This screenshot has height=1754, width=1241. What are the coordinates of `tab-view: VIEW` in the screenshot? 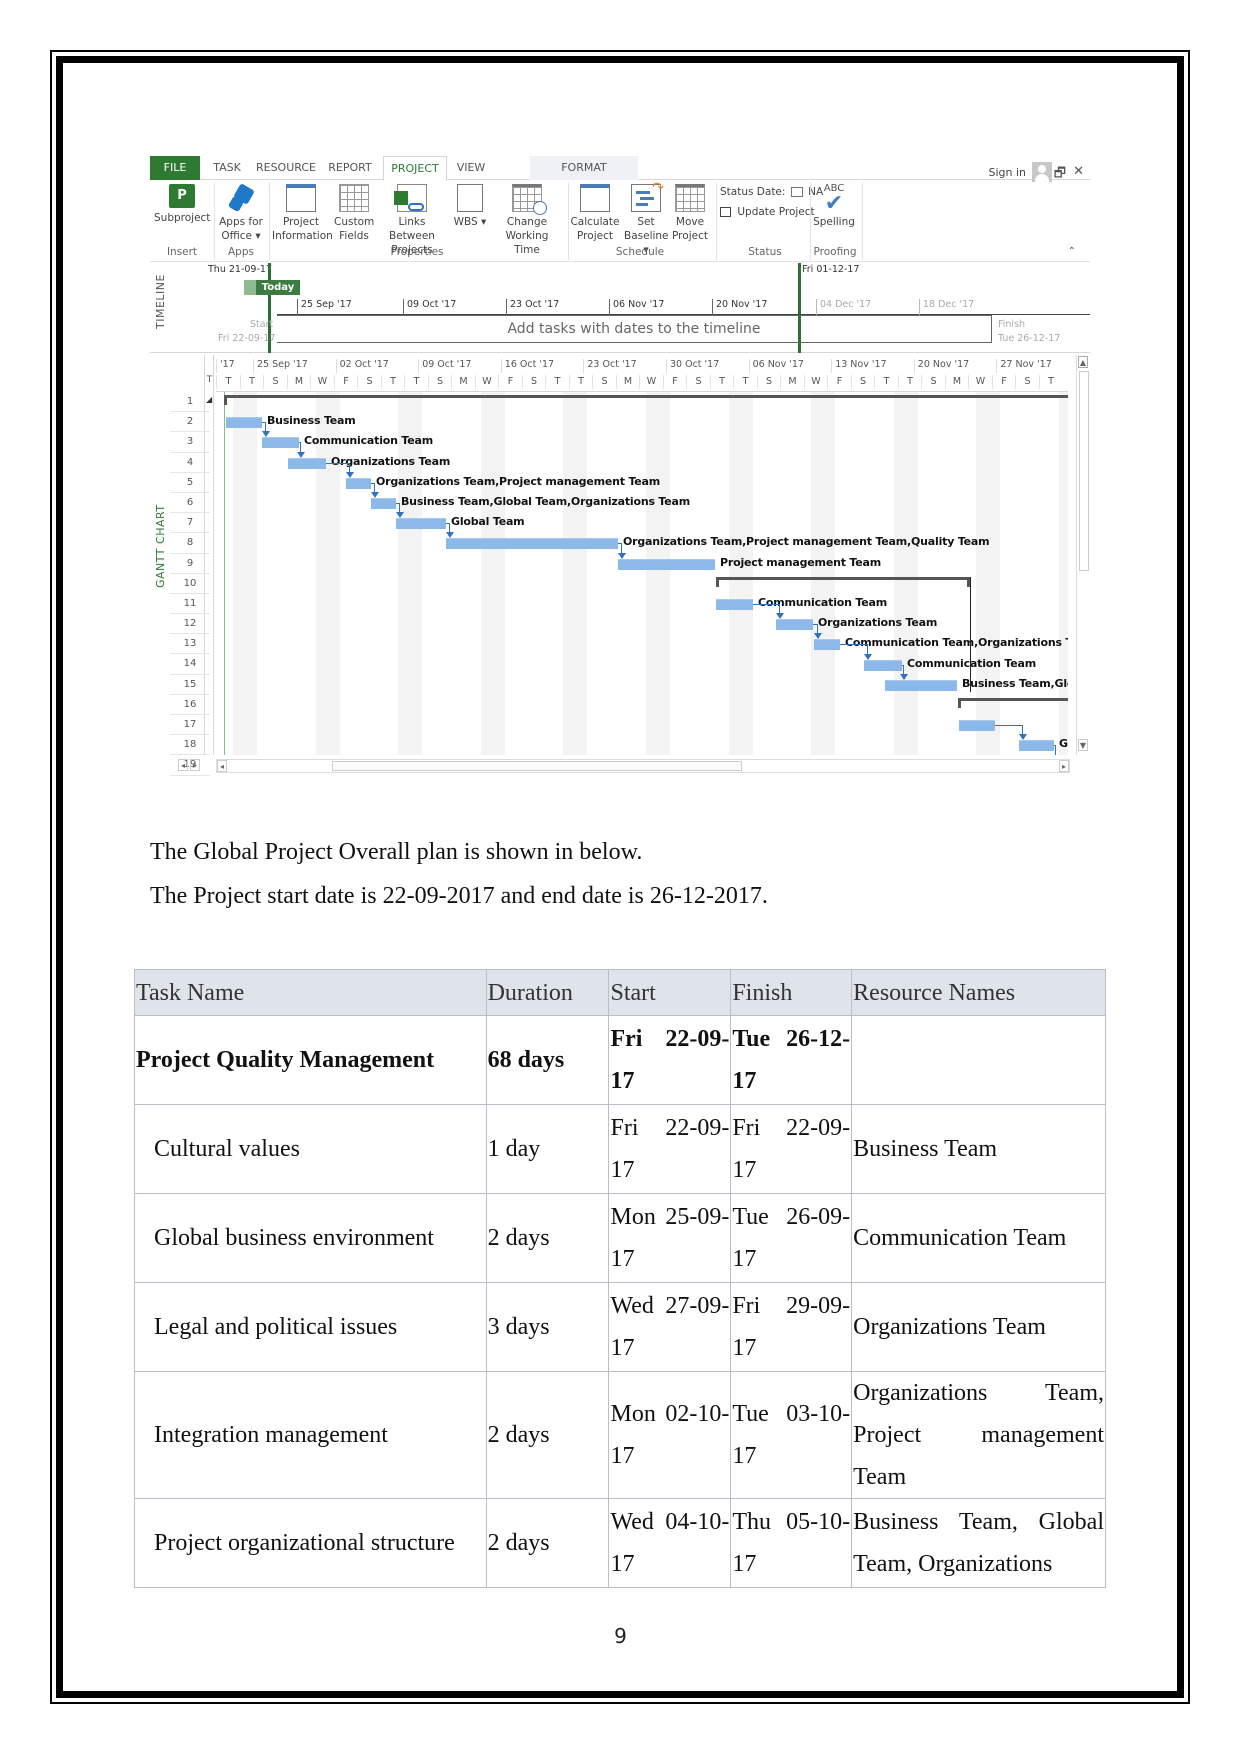 It's located at (471, 168).